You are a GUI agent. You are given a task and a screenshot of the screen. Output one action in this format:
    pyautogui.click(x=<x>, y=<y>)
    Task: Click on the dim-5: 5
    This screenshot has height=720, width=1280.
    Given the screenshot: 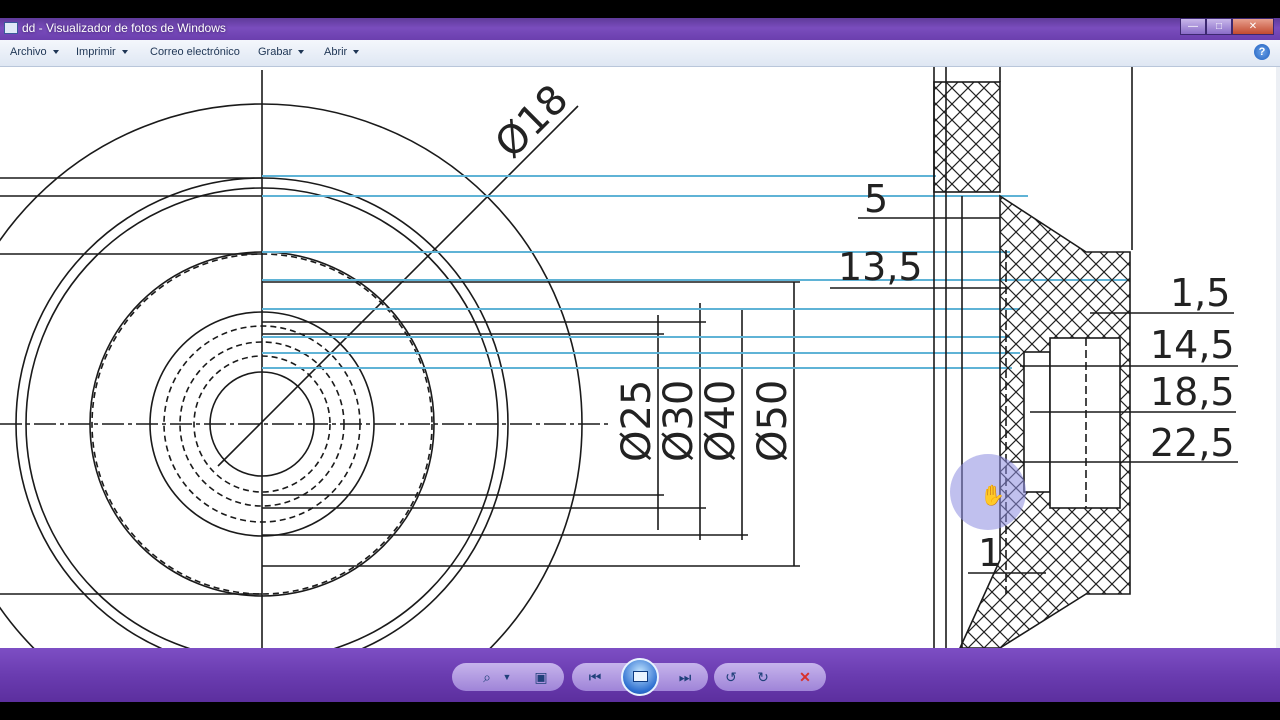 What is the action you would take?
    pyautogui.click(x=876, y=199)
    